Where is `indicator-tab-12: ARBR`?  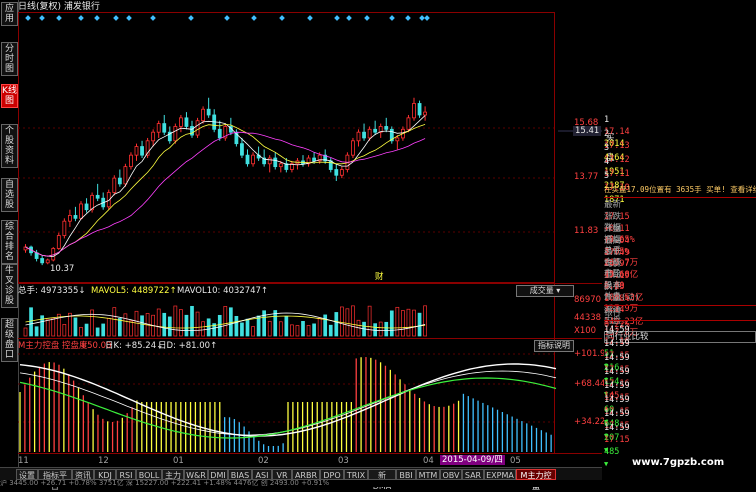 indicator-tab-12: ARBR is located at coordinates (306, 474).